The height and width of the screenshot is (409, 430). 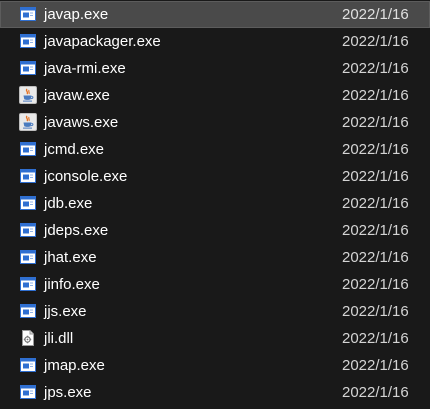 What do you see at coordinates (77, 95) in the screenshot?
I see `file-name: javaw.exe` at bounding box center [77, 95].